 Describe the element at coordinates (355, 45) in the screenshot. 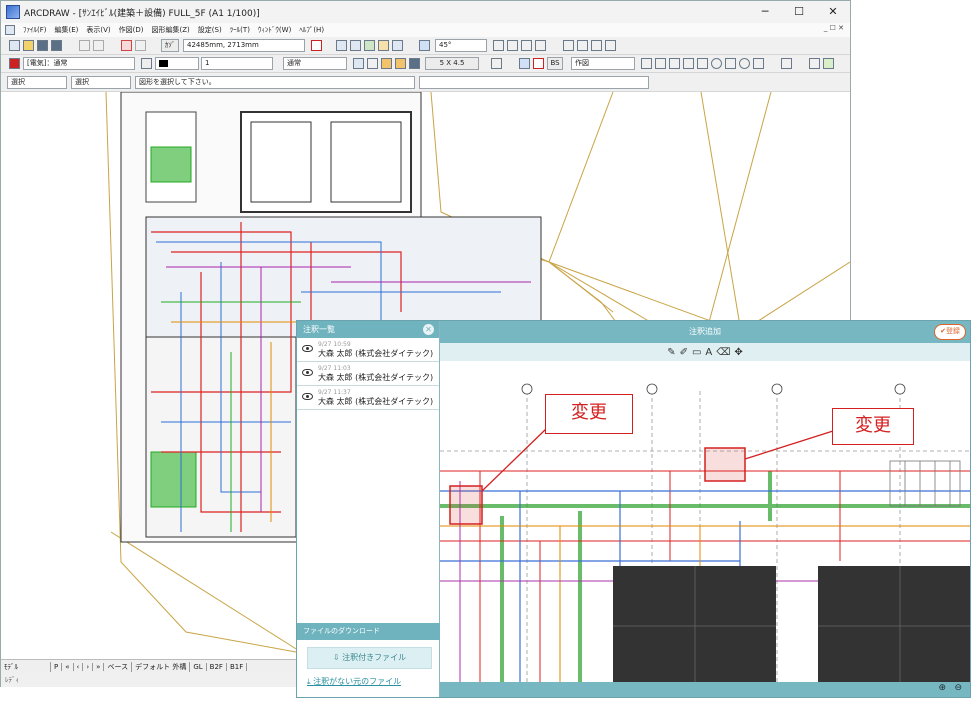

I see `layout-icon` at that location.